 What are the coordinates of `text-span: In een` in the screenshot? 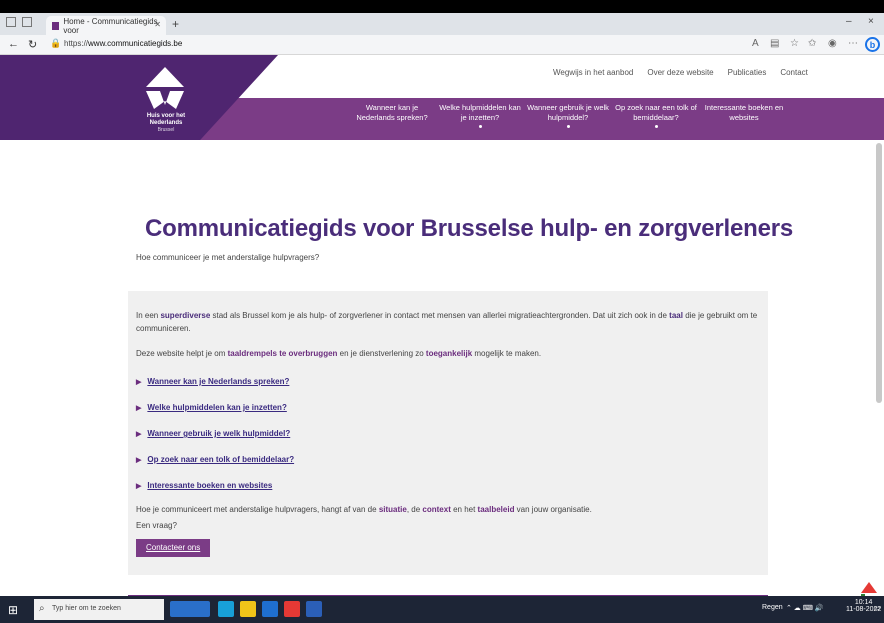 It's located at (148, 315).